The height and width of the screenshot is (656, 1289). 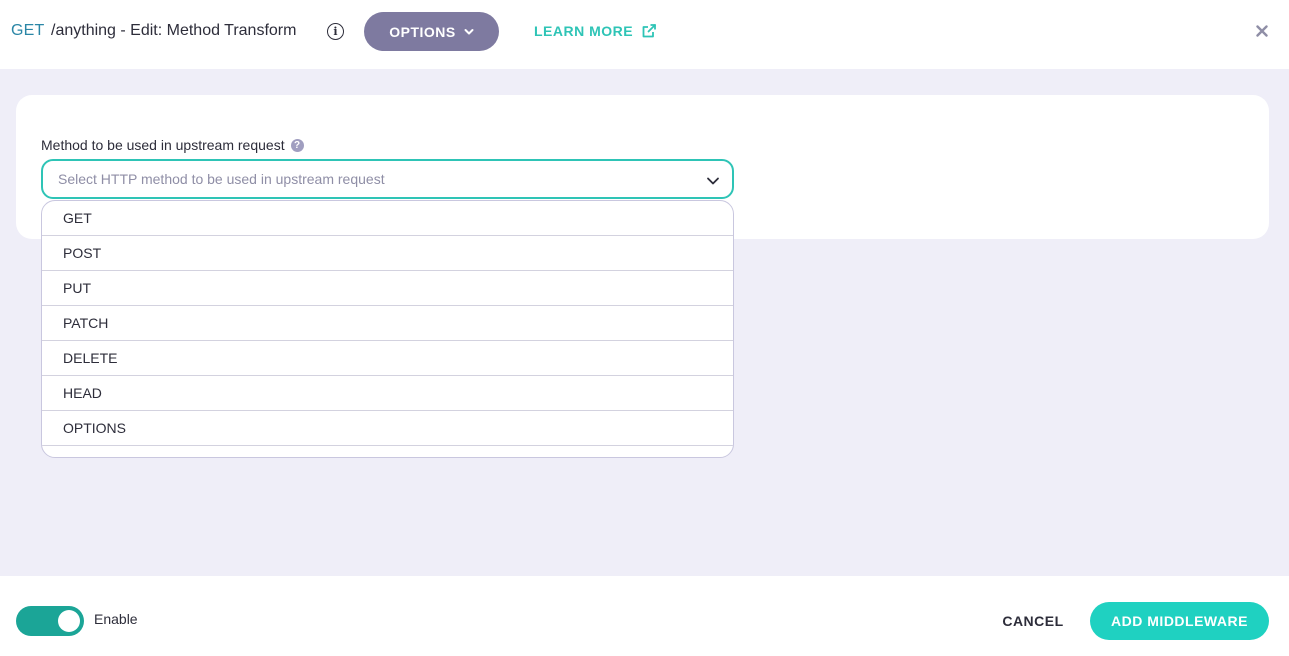 What do you see at coordinates (28, 30) in the screenshot?
I see `http-method: GET` at bounding box center [28, 30].